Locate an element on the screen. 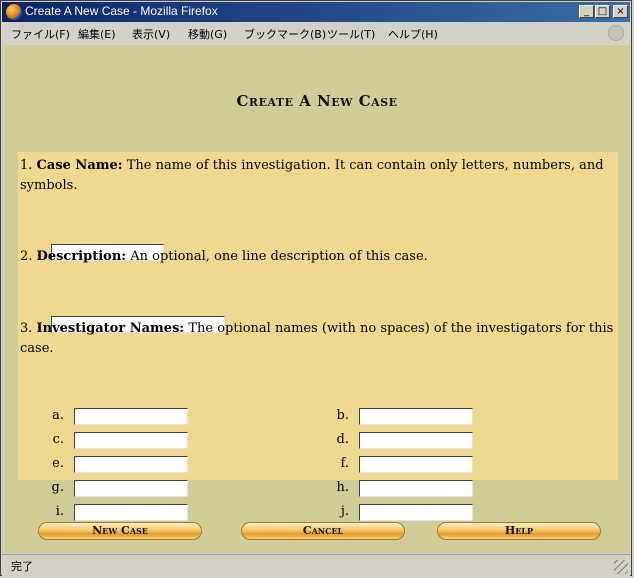 This screenshot has height=578, width=634. menu-file: ファイル(F) is located at coordinates (40, 34).